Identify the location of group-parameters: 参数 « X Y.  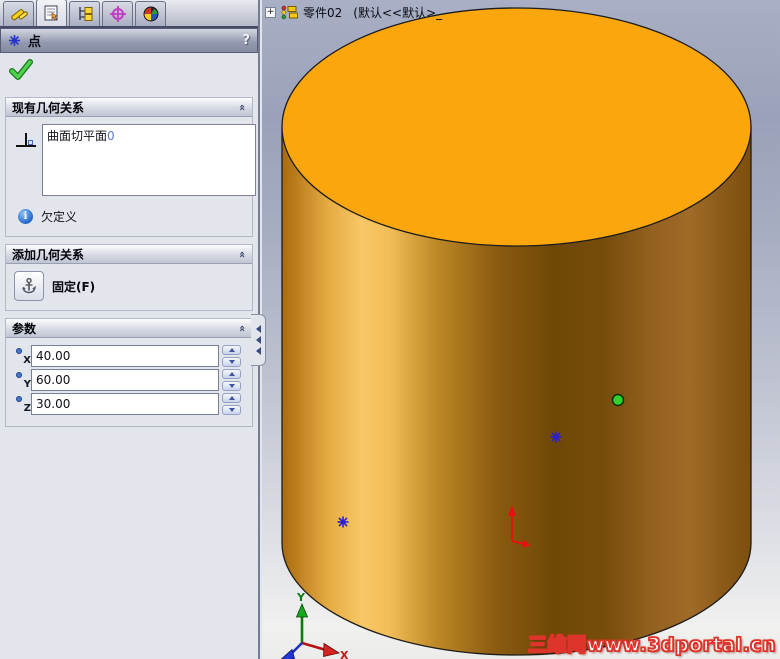
(129, 372).